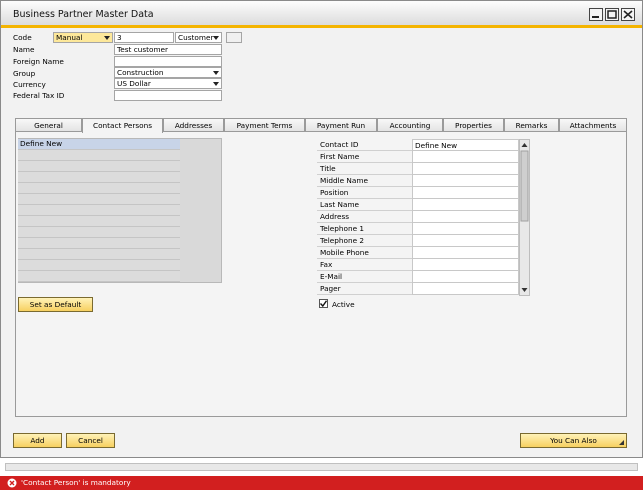  I want to click on mobile-phone-label: Mobile Phone, so click(364, 253).